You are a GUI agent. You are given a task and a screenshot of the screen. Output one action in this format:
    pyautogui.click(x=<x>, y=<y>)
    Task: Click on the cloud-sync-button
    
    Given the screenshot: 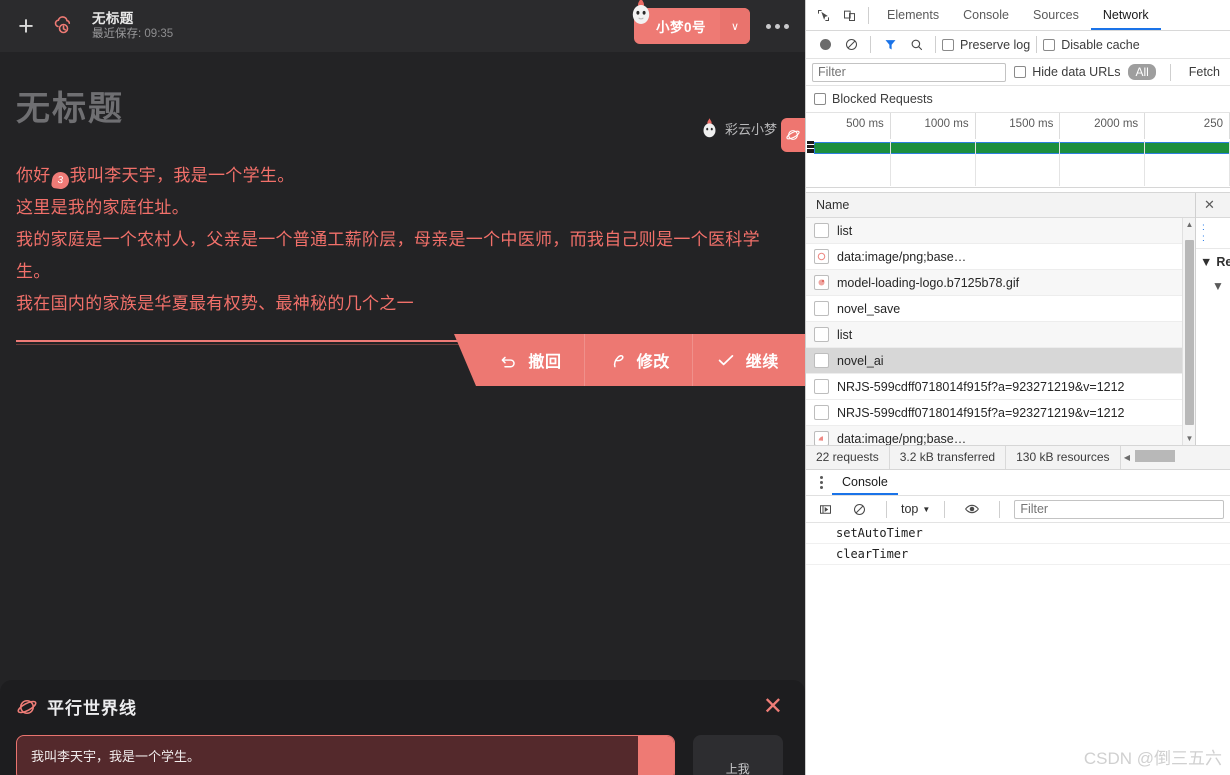 What is the action you would take?
    pyautogui.click(x=63, y=26)
    